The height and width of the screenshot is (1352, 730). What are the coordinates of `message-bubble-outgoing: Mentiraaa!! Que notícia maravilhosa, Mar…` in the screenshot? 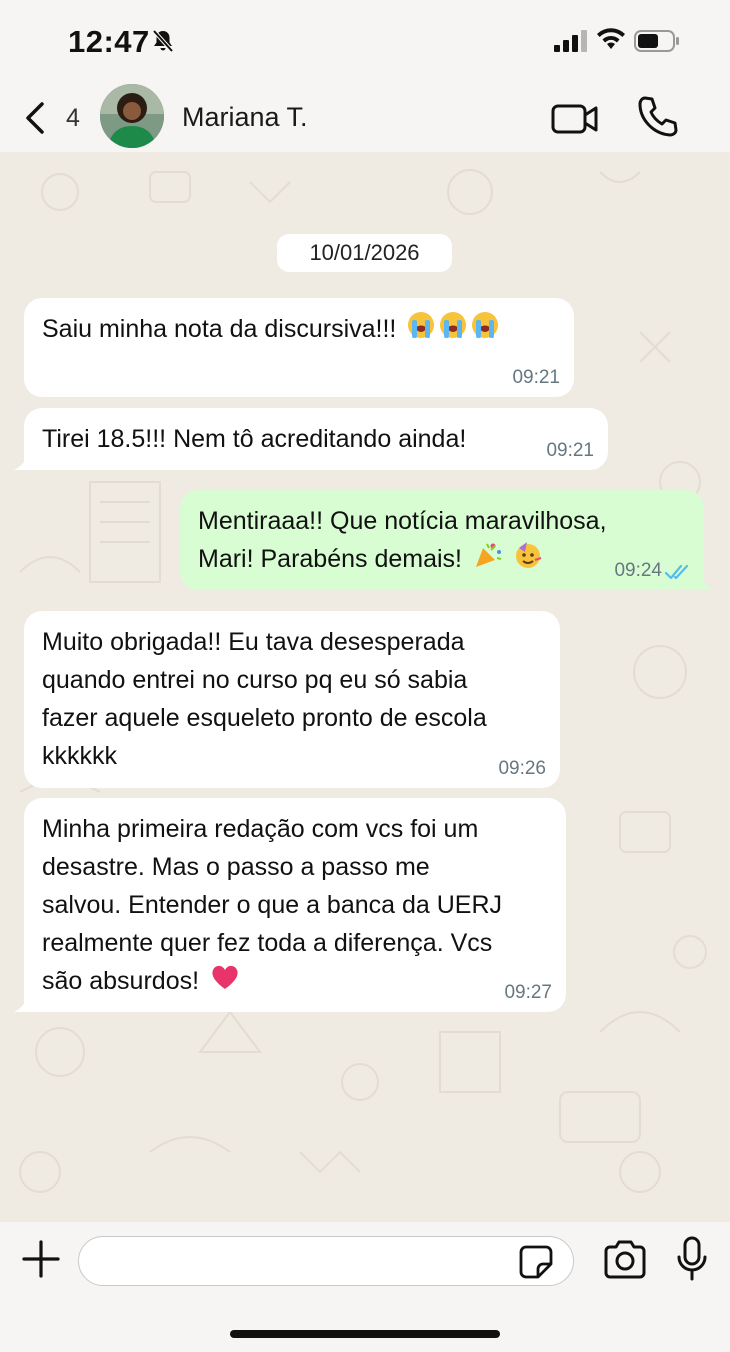 It's located at (447, 540).